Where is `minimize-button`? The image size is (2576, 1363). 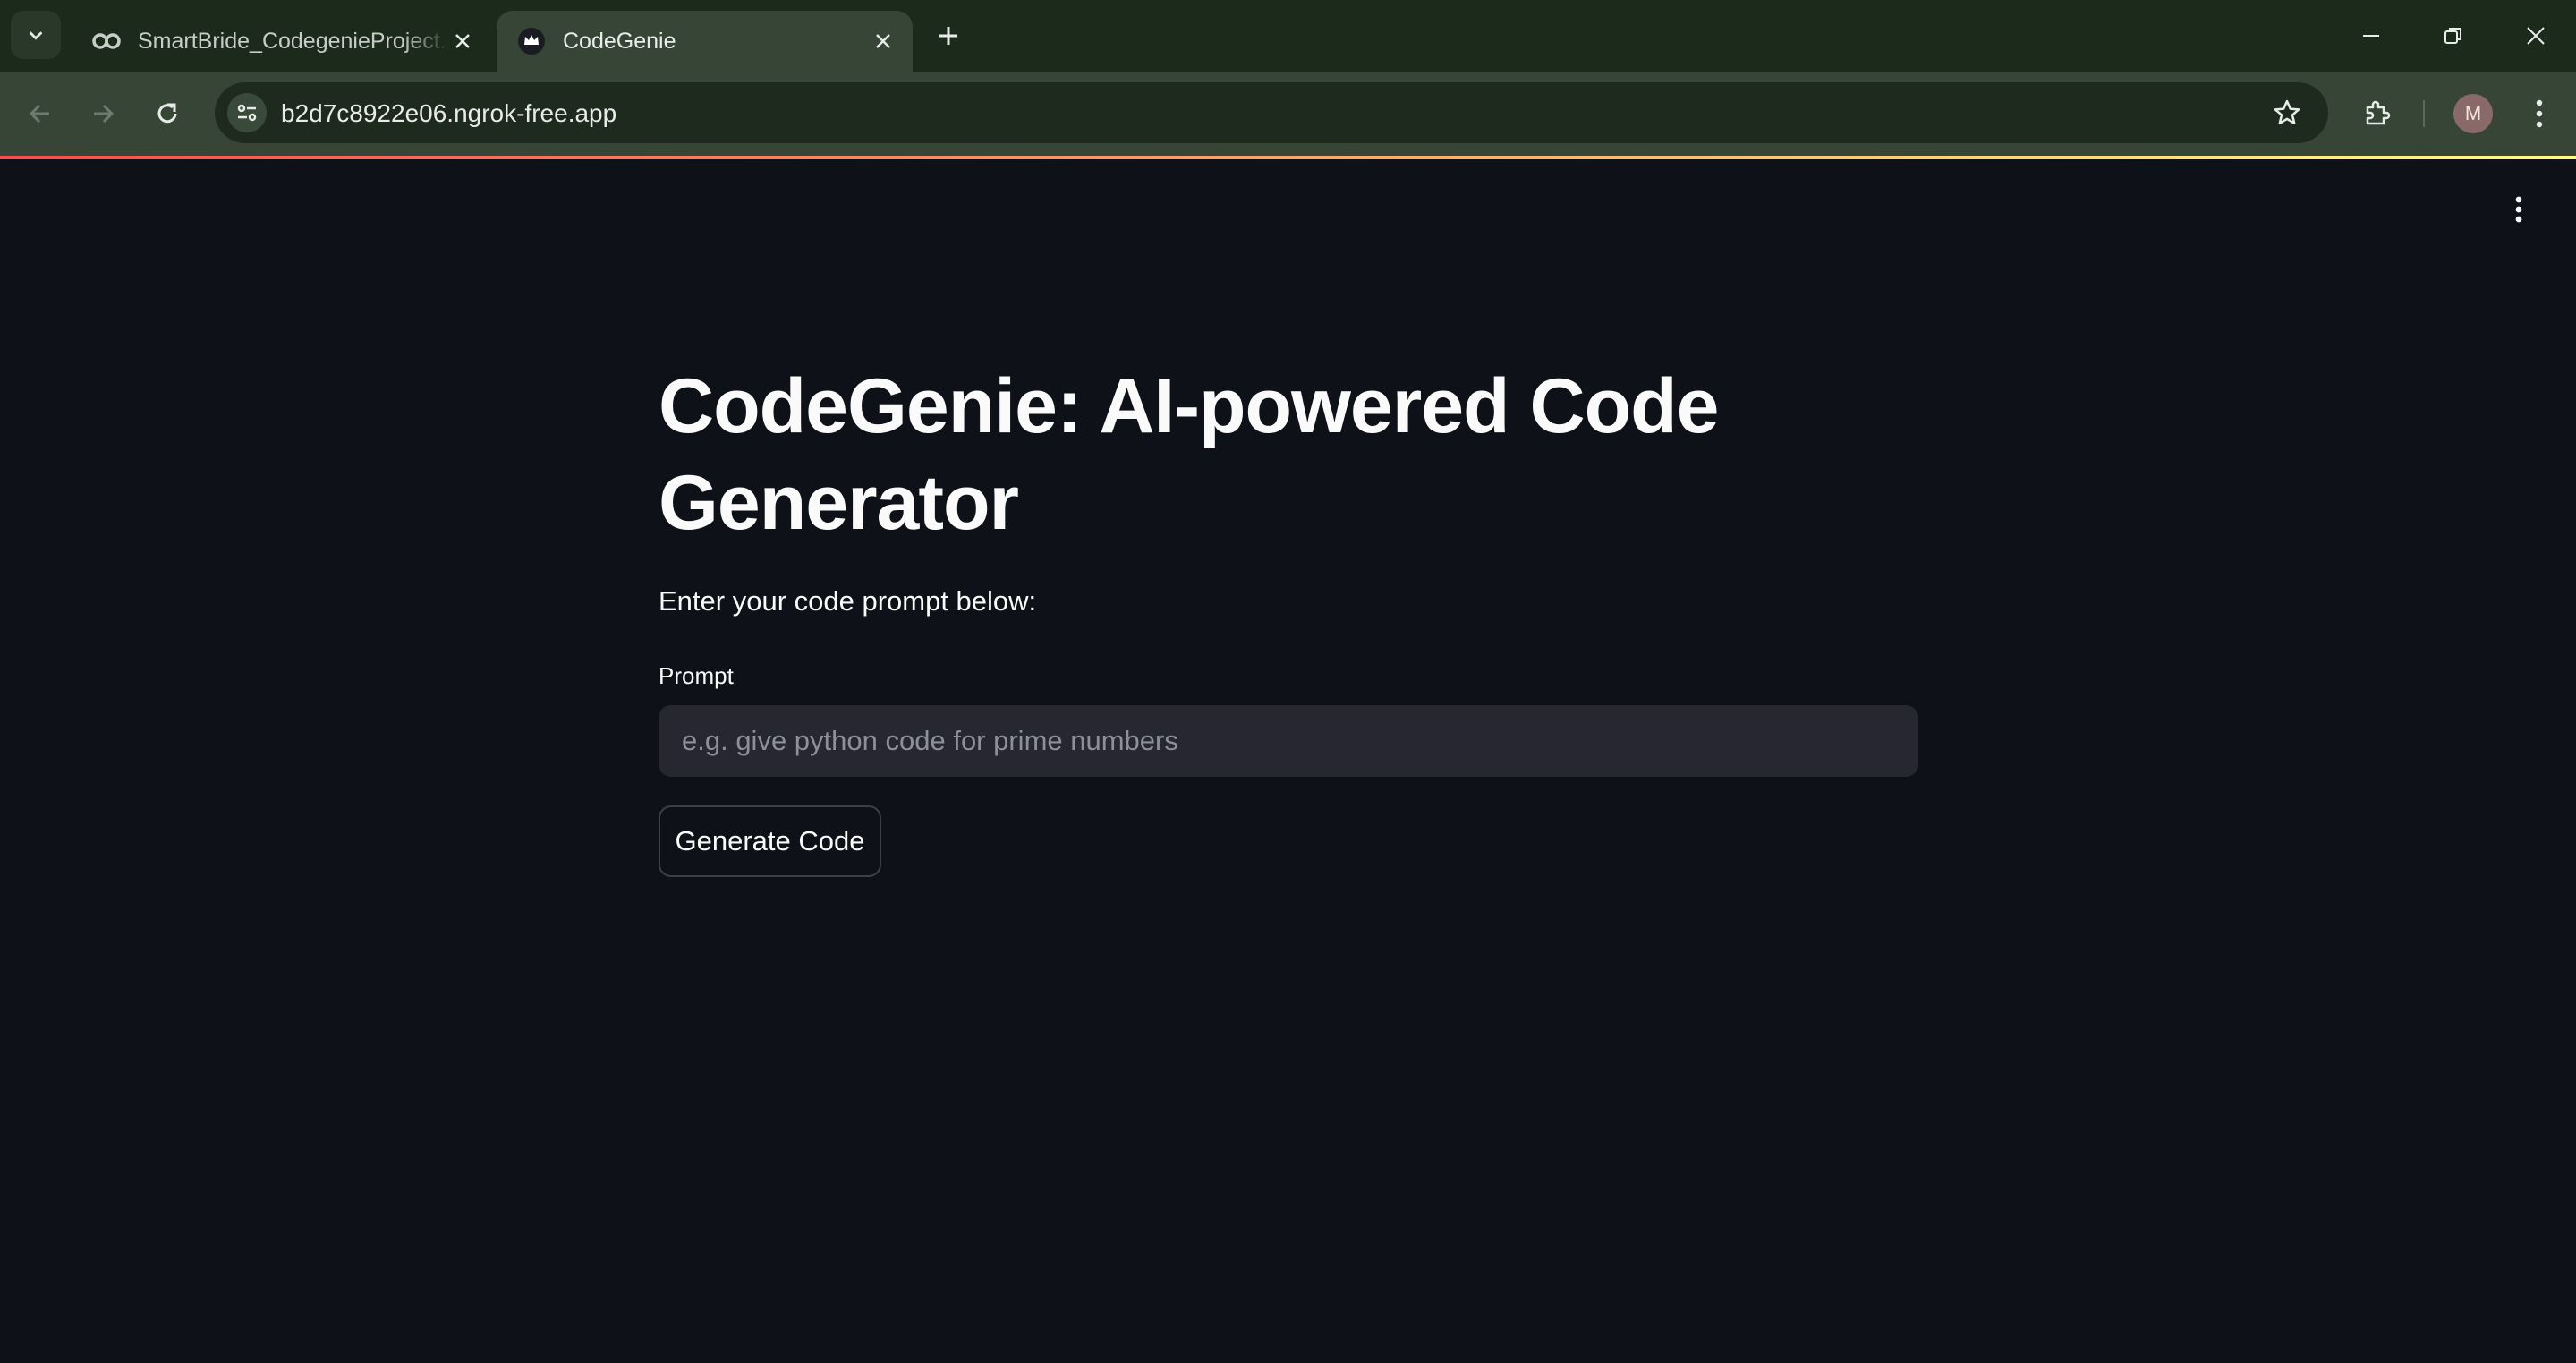
minimize-button is located at coordinates (2371, 36).